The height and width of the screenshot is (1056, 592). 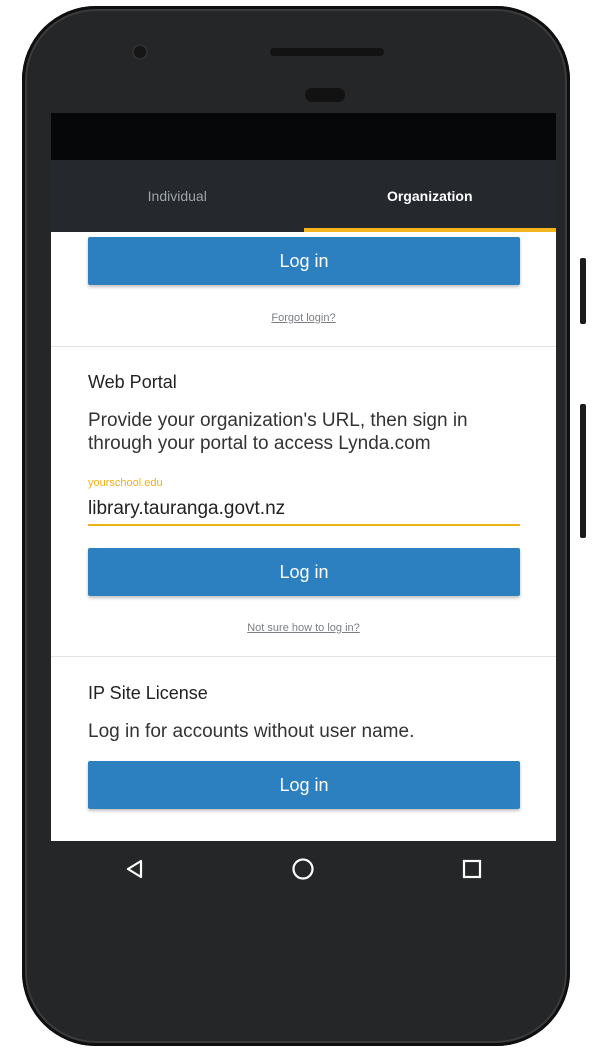 I want to click on back-icon, so click(x=135, y=869).